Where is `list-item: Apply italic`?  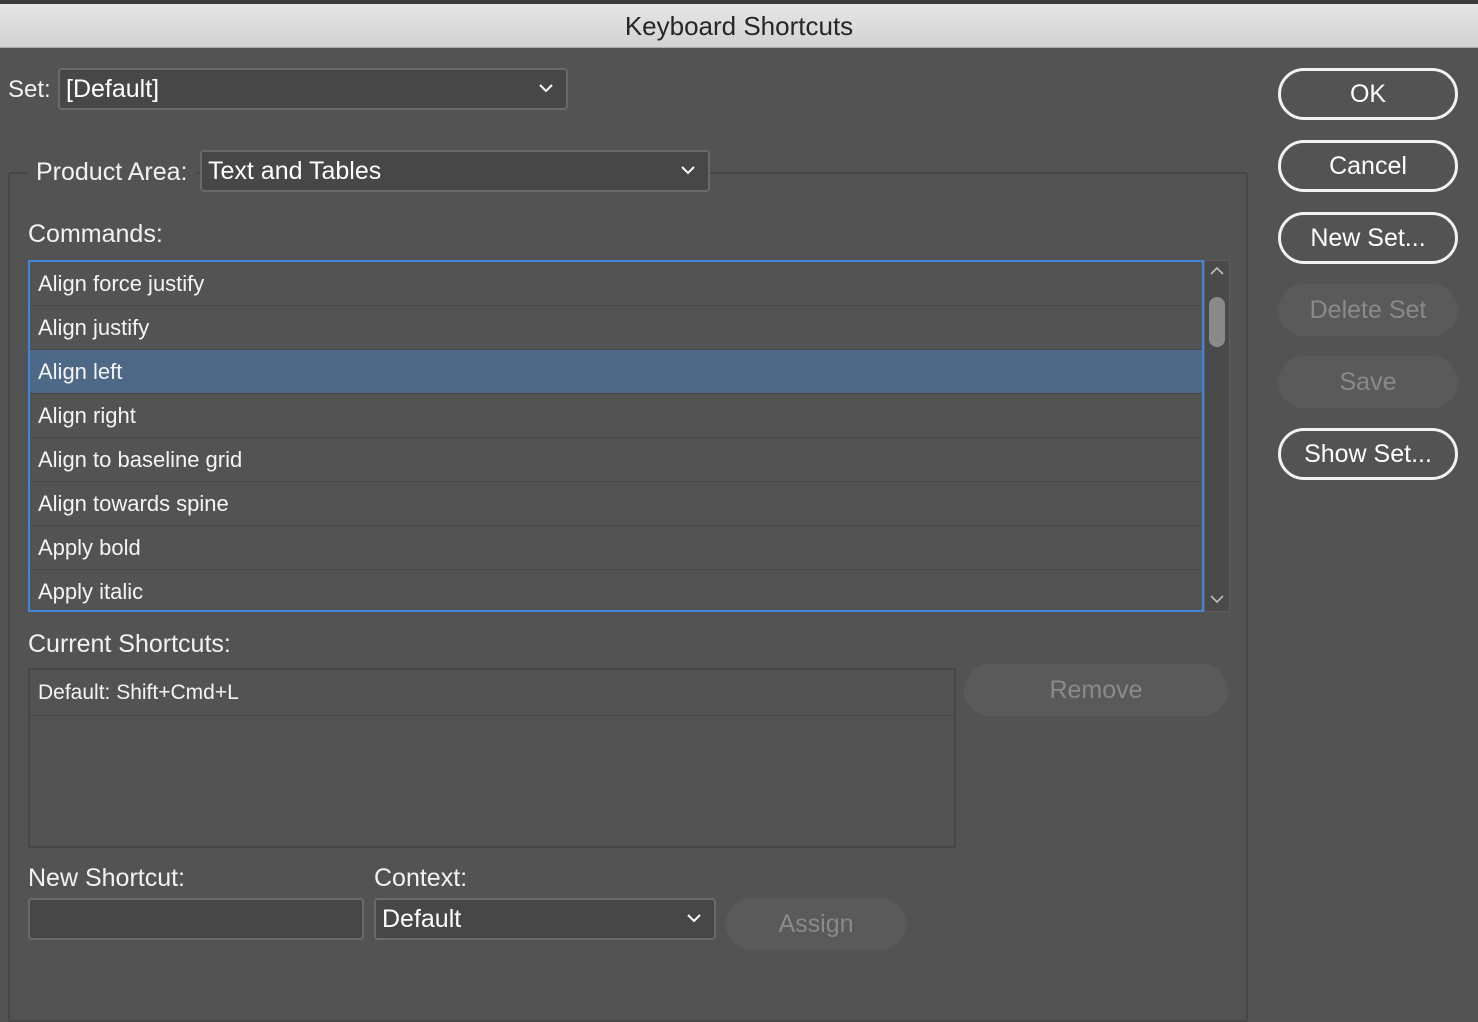 list-item: Apply italic is located at coordinates (616, 590).